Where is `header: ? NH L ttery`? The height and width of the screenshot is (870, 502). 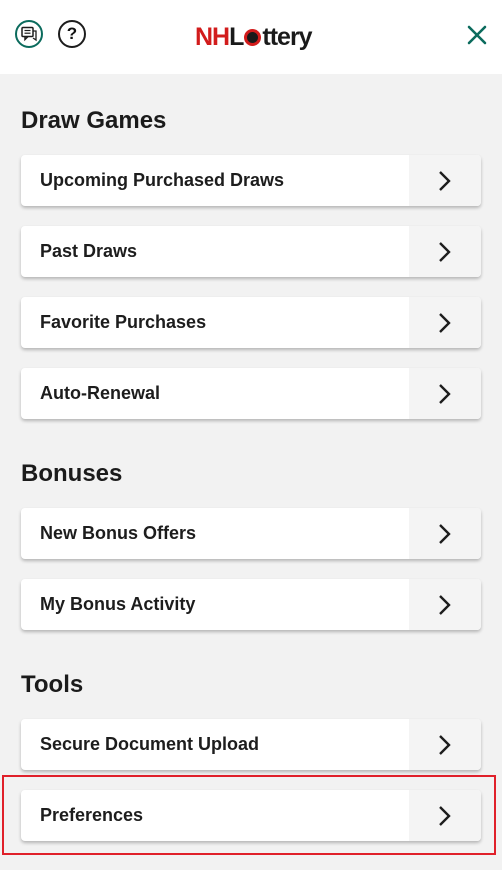 header: ? NH L ttery is located at coordinates (251, 37).